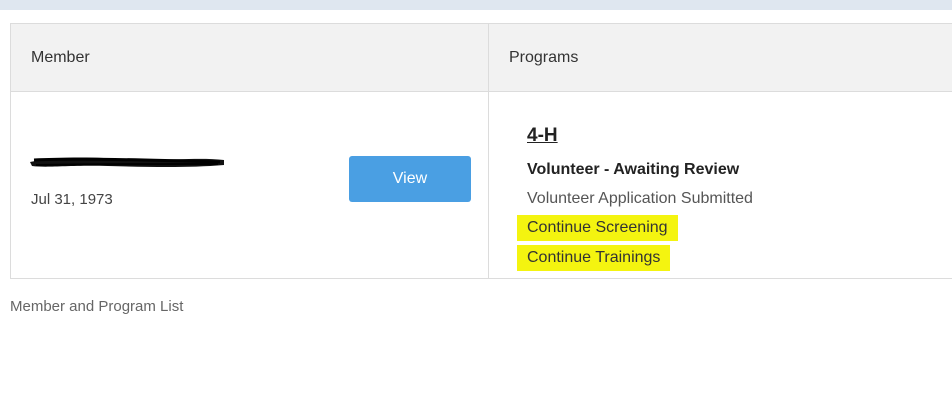 The height and width of the screenshot is (408, 952). Describe the element at coordinates (597, 228) in the screenshot. I see `continue-screening-link: Continue Screening` at that location.